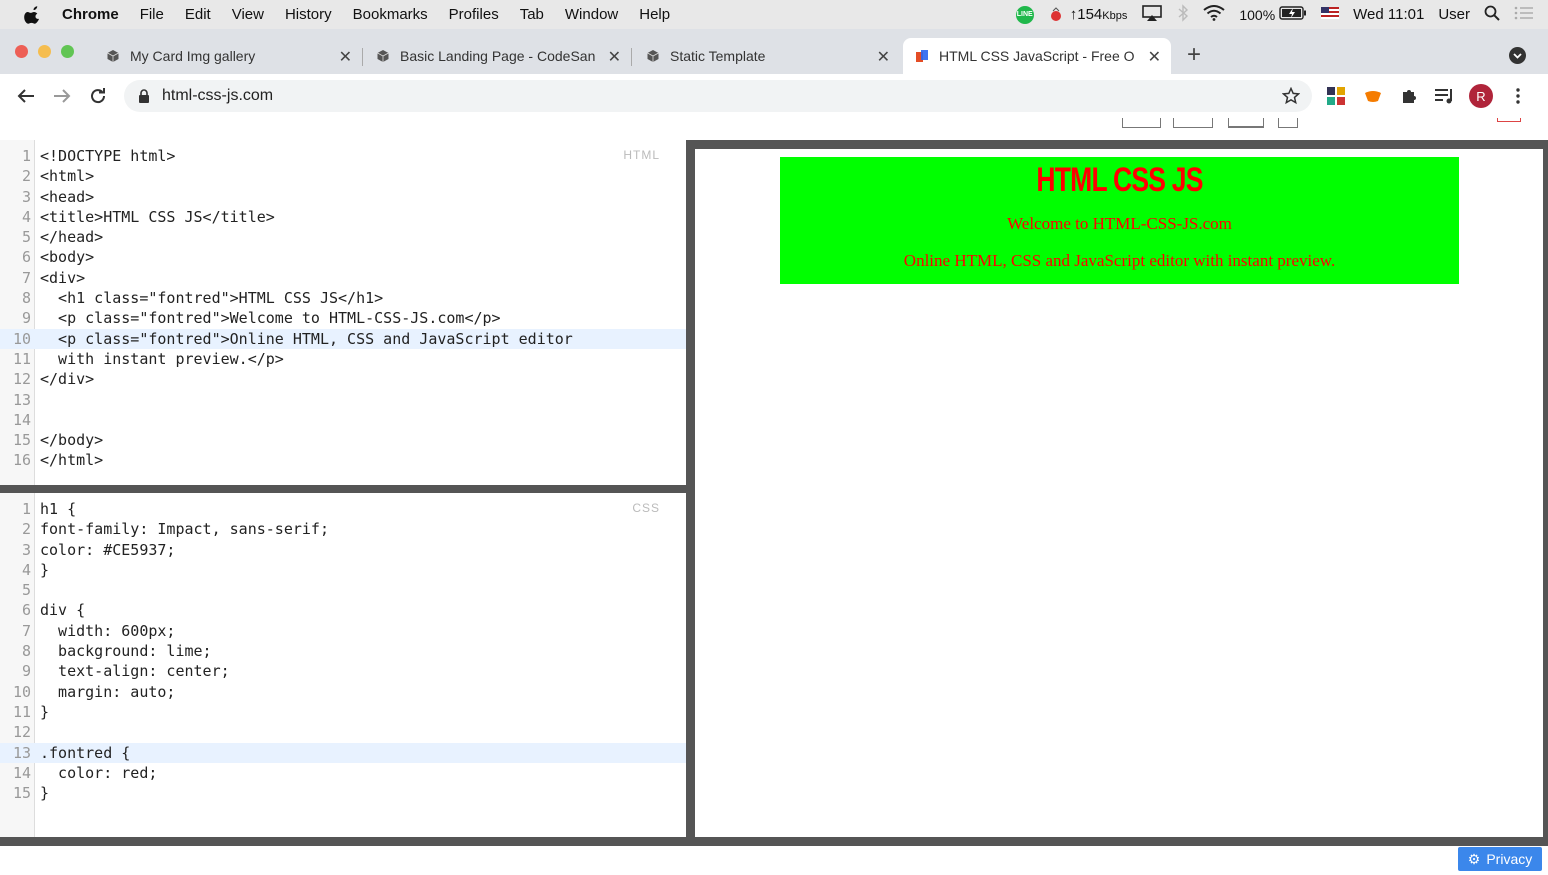 The width and height of the screenshot is (1548, 875). Describe the element at coordinates (690, 489) in the screenshot. I see `vertical-split-handle` at that location.